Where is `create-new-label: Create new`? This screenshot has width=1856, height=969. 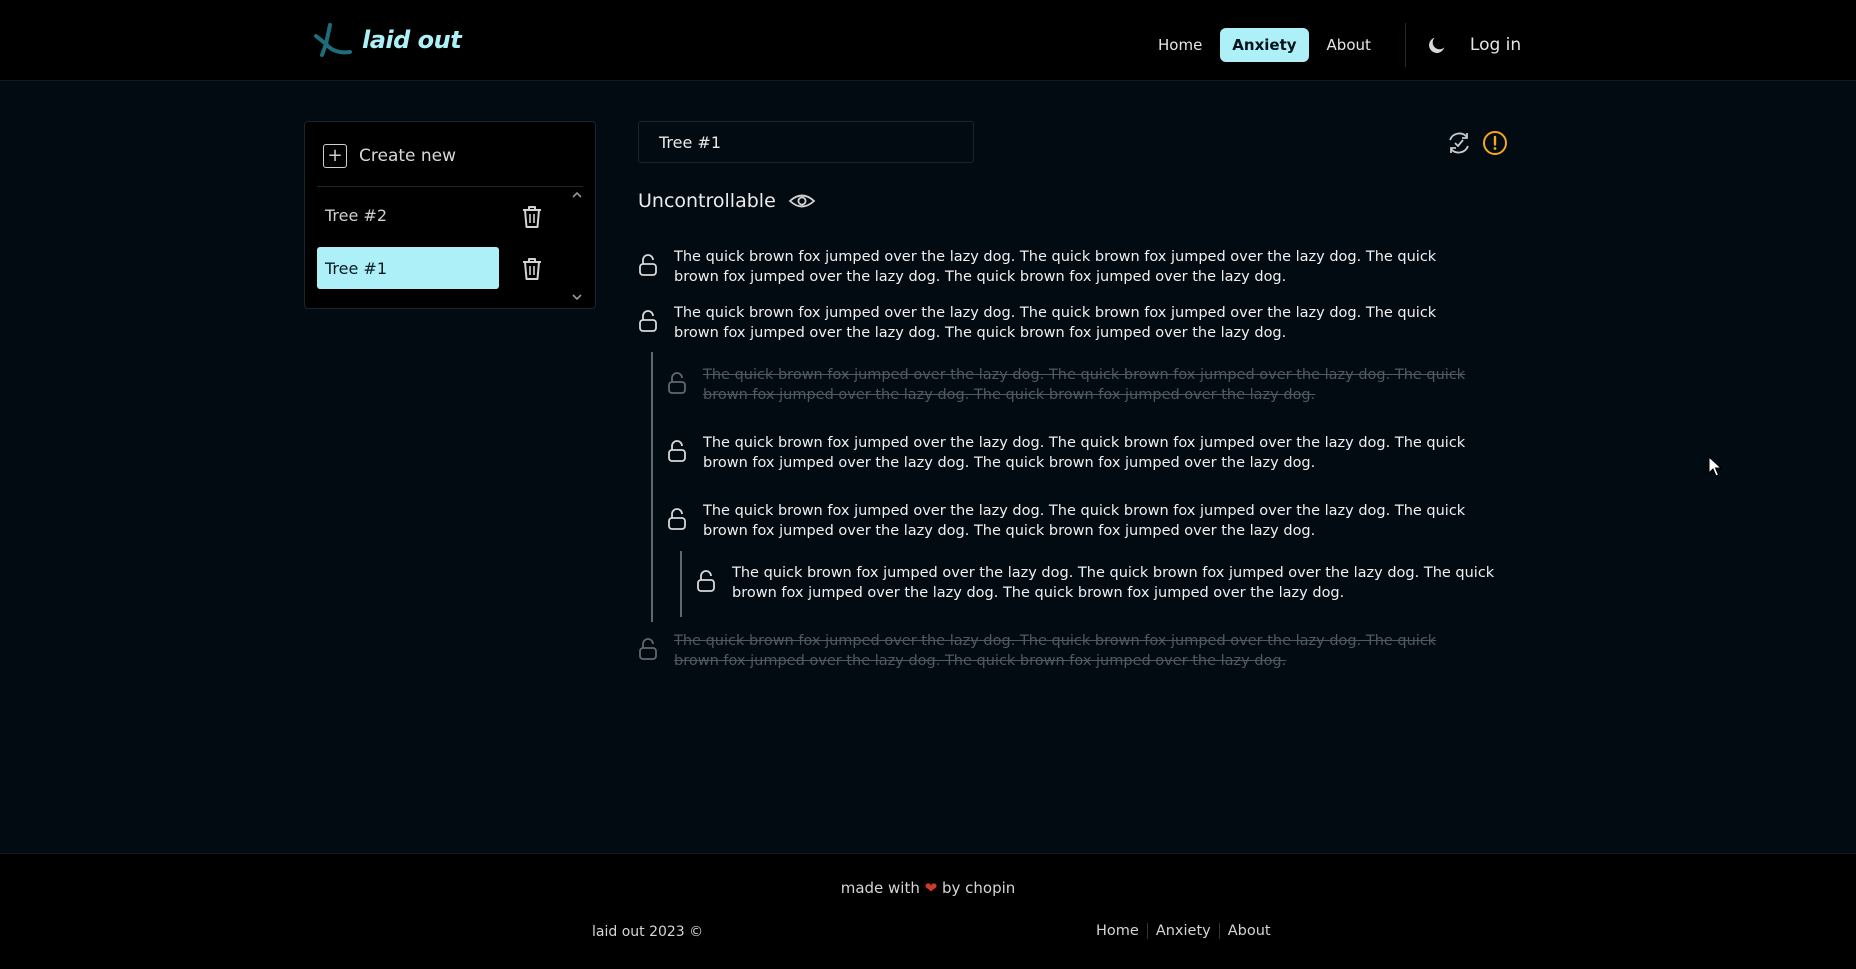 create-new-label: Create new is located at coordinates (408, 156).